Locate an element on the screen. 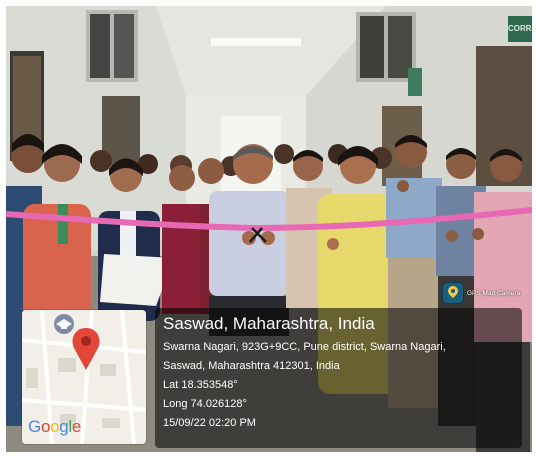 The image size is (536, 458). latitude: Lat 18.353548° is located at coordinates (200, 385).